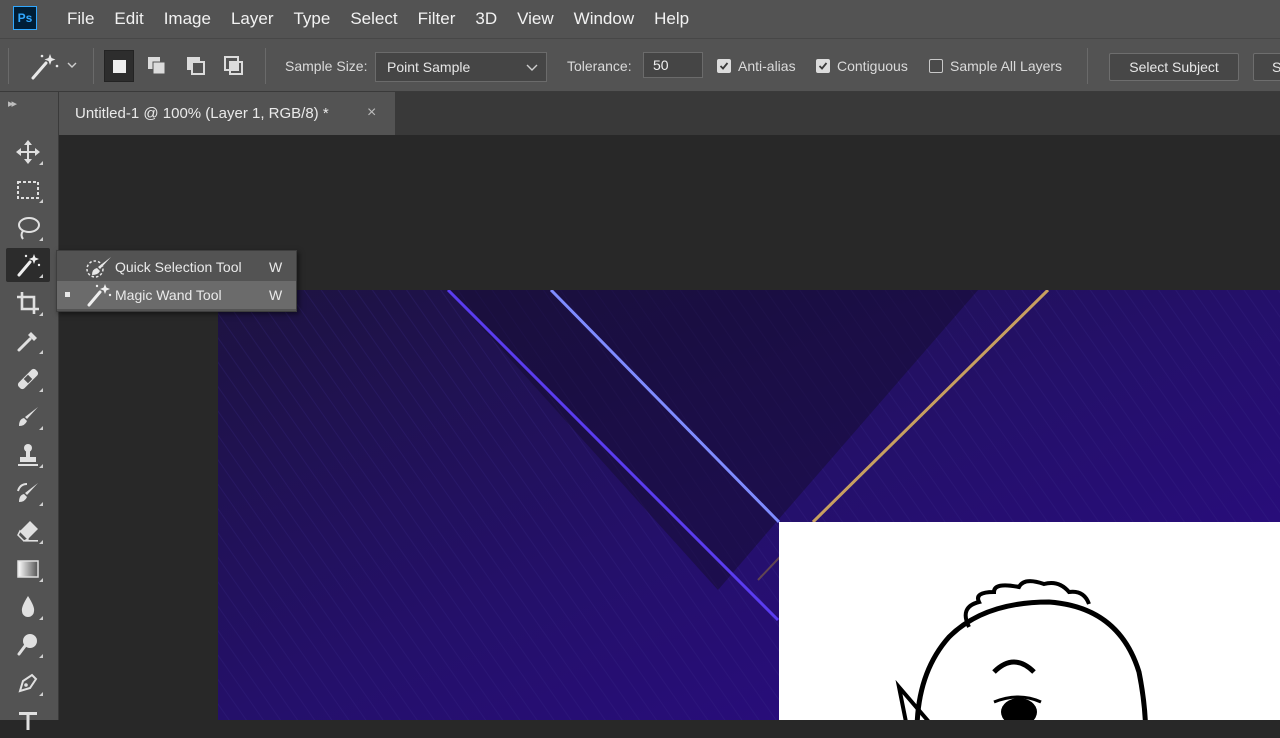  What do you see at coordinates (373, 19) in the screenshot?
I see `menu-select: Select` at bounding box center [373, 19].